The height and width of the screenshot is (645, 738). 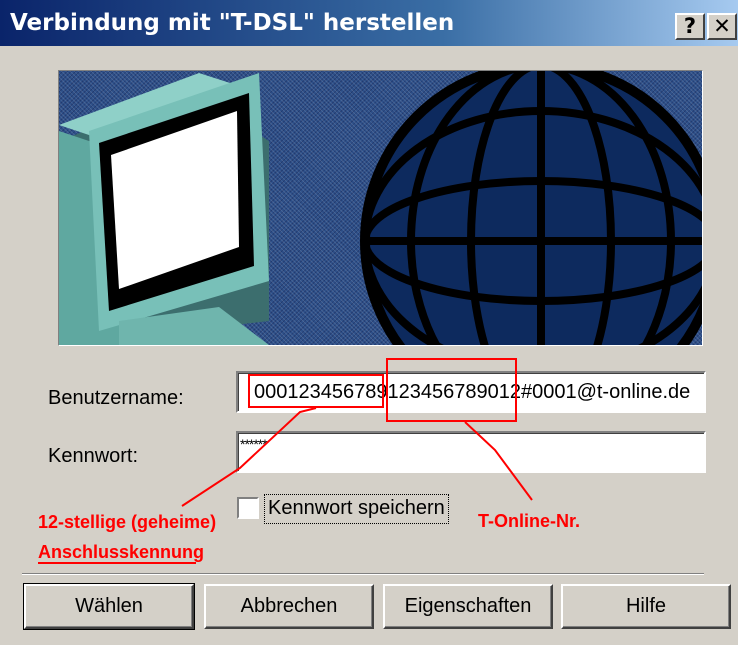 What do you see at coordinates (316, 391) in the screenshot?
I see `annotation-box-access-id` at bounding box center [316, 391].